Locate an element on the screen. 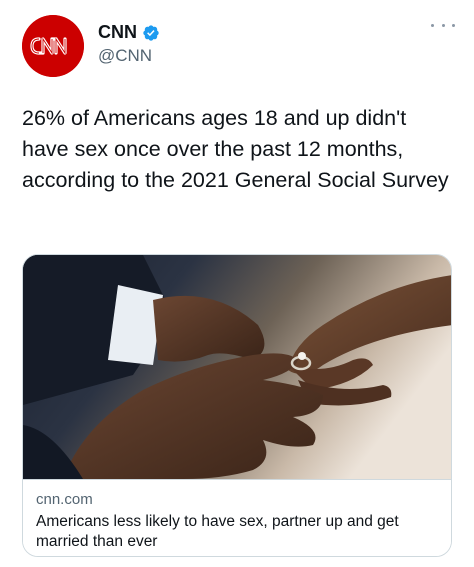 Image resolution: width=474 pixels, height=567 pixels. cnn-avatar is located at coordinates (53, 46).